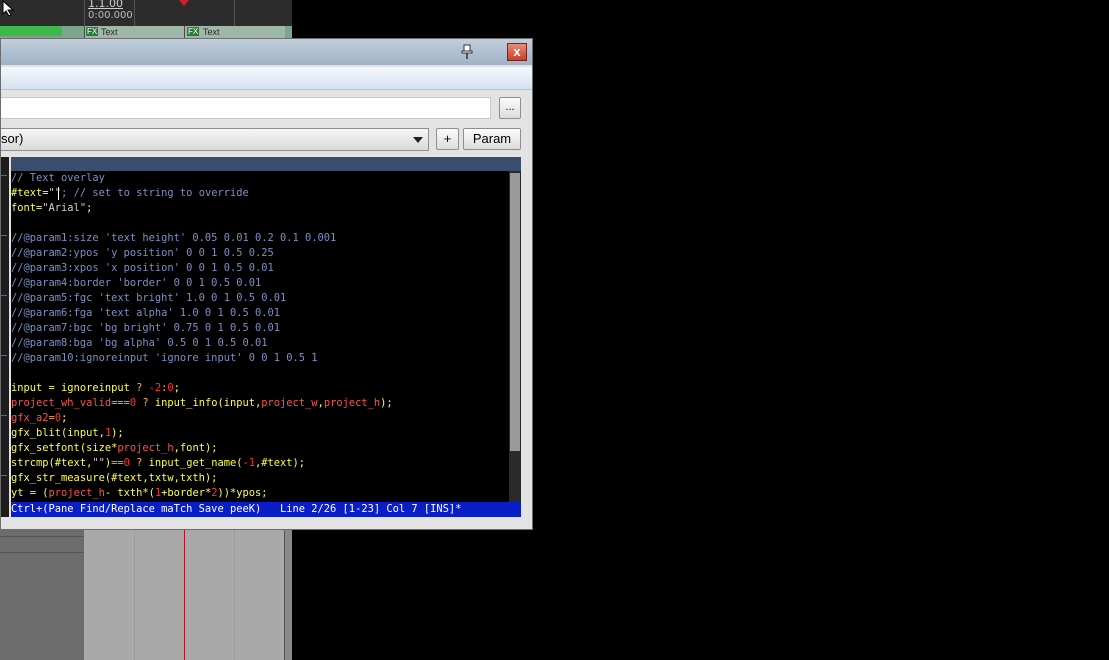 Image resolution: width=1109 pixels, height=660 pixels. I want to click on code-token: "", so click(98, 463).